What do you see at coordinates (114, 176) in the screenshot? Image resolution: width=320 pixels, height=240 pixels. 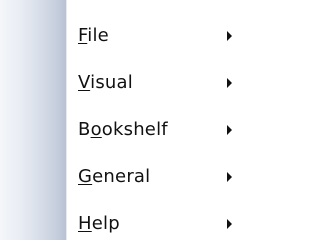 I see `menu-item-label: General` at bounding box center [114, 176].